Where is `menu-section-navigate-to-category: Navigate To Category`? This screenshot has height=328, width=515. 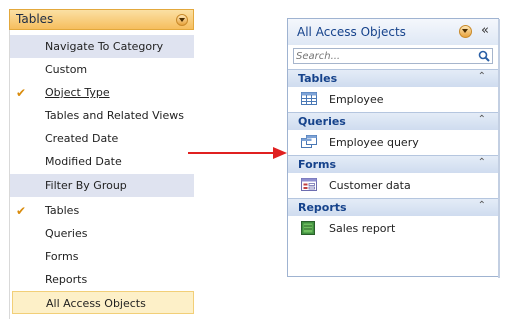
menu-section-navigate-to-category: Navigate To Category is located at coordinates (102, 46).